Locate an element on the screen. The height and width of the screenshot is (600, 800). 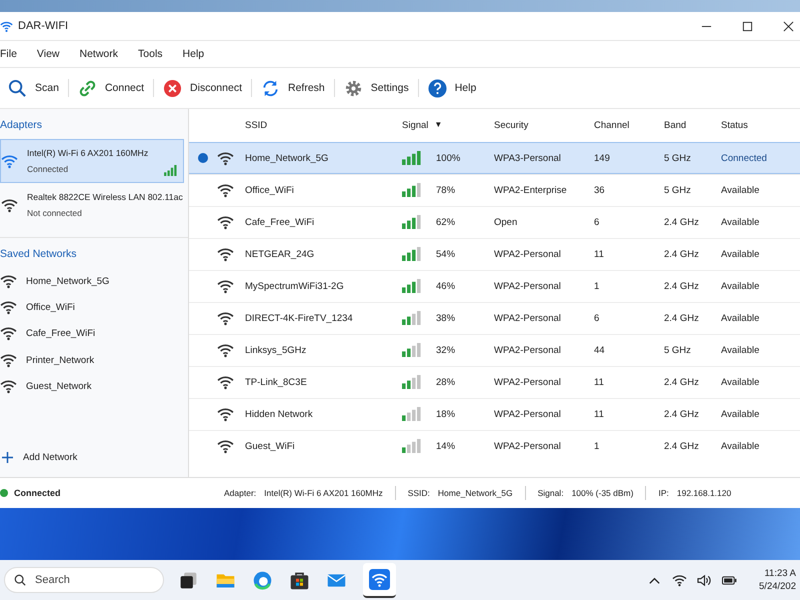
table-cell-text: 36 is located at coordinates (600, 190).